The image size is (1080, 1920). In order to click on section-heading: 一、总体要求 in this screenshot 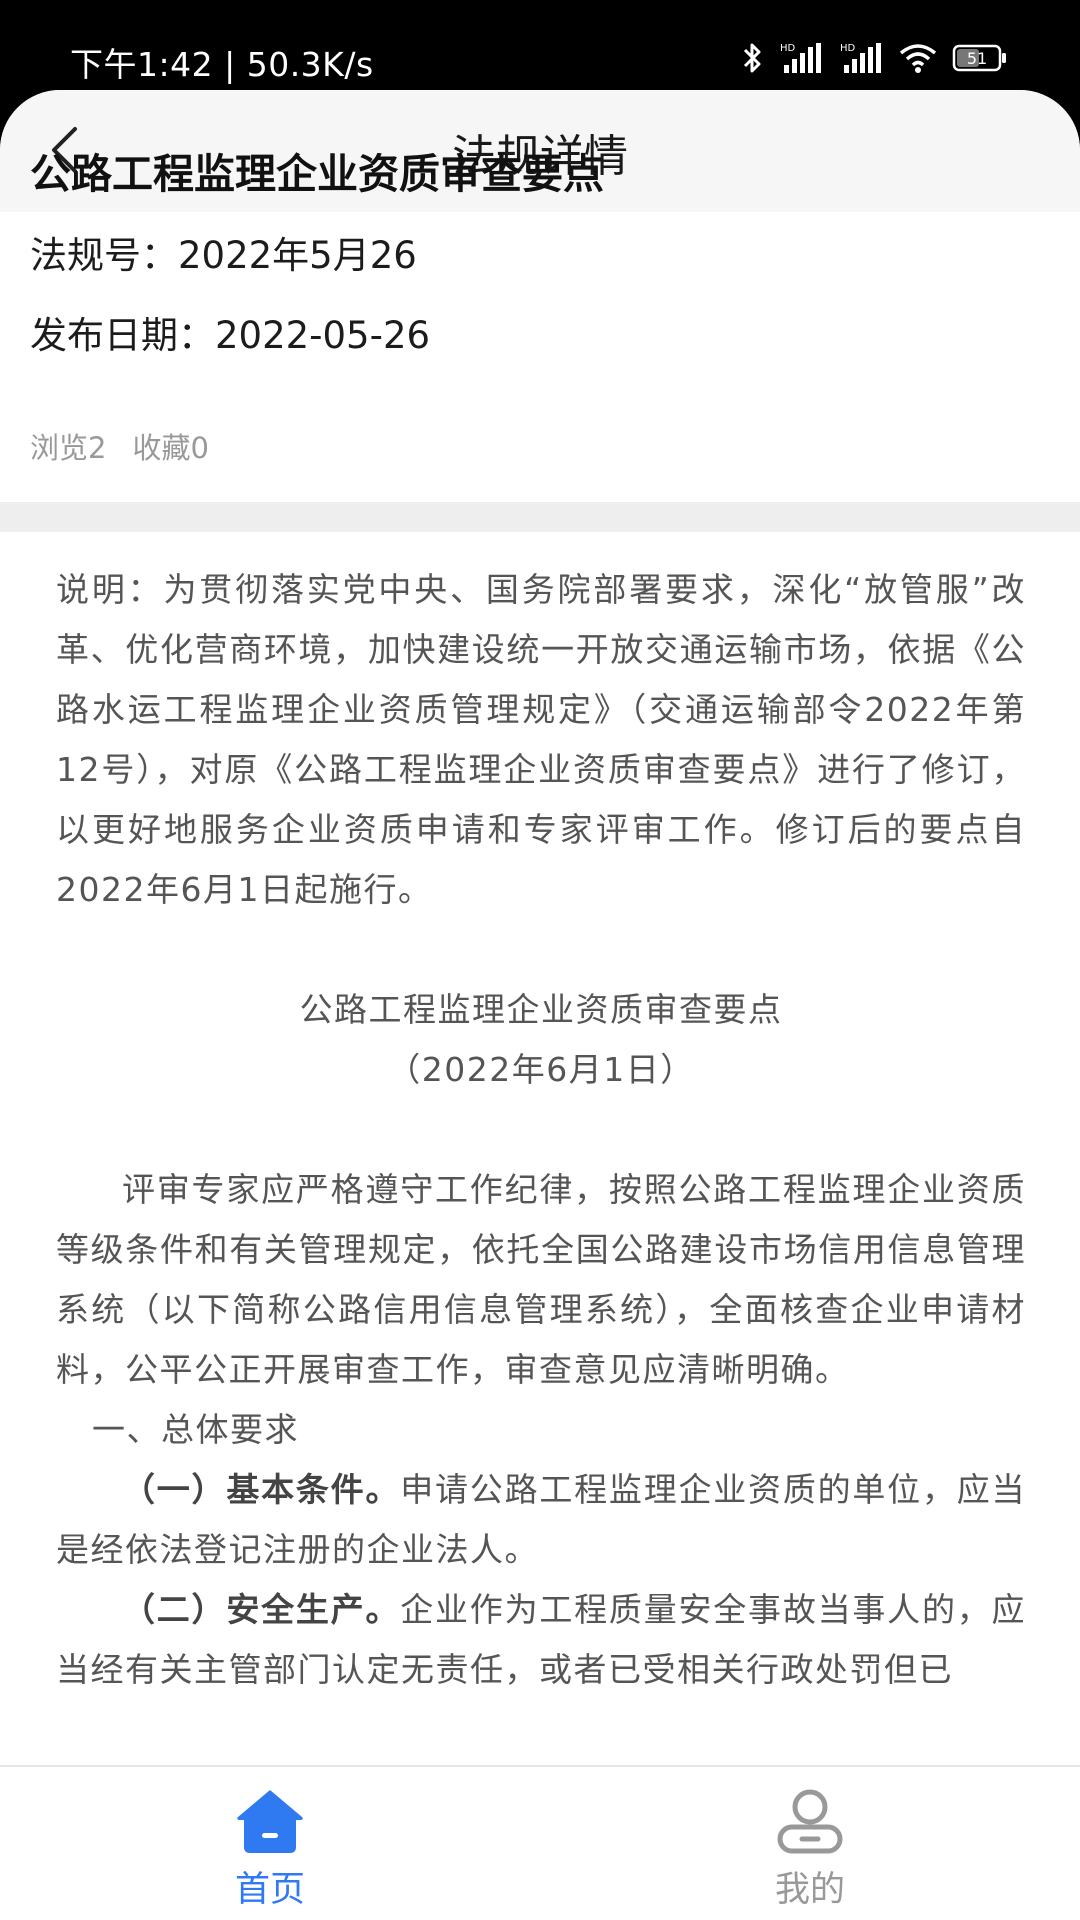, I will do `click(195, 1429)`.